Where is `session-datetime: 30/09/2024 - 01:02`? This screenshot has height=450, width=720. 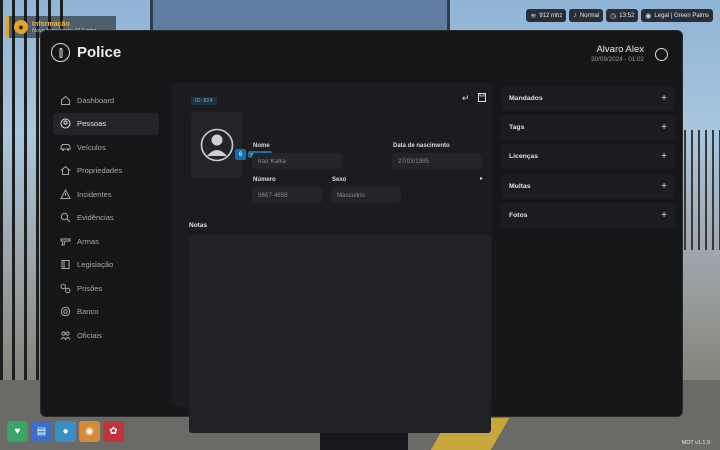
session-datetime: 30/09/2024 - 01:02 is located at coordinates (617, 59).